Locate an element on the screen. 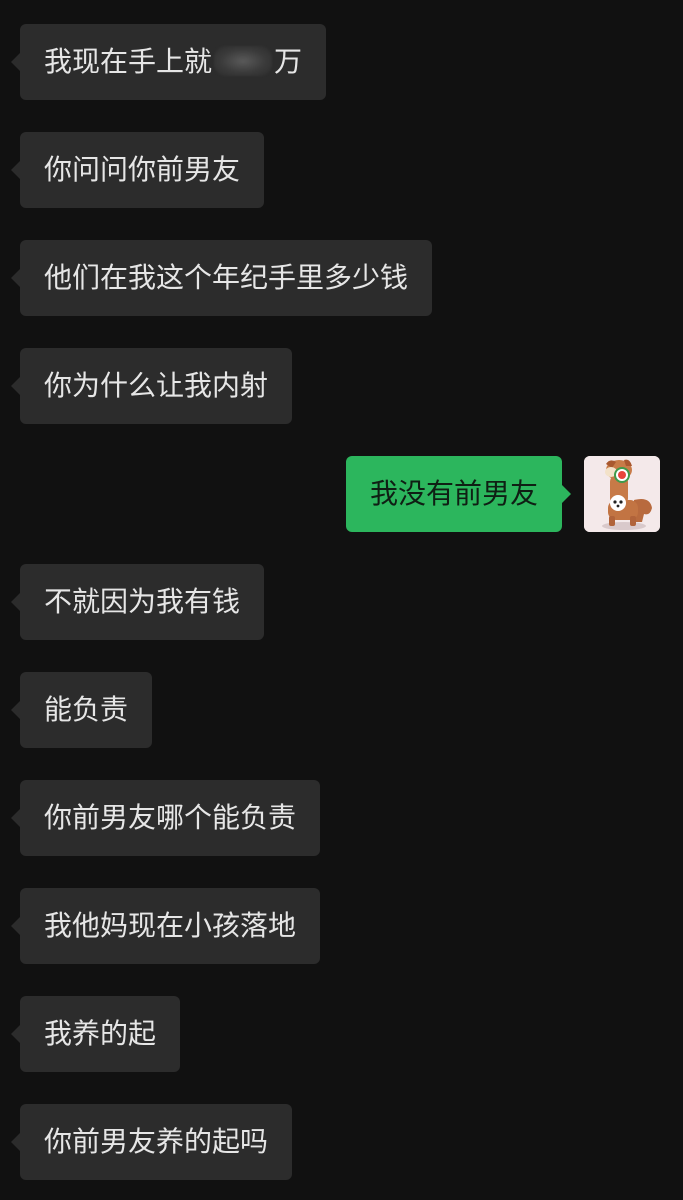 Image resolution: width=683 pixels, height=1200 pixels. message-text: 我现在手上就 is located at coordinates (128, 61).